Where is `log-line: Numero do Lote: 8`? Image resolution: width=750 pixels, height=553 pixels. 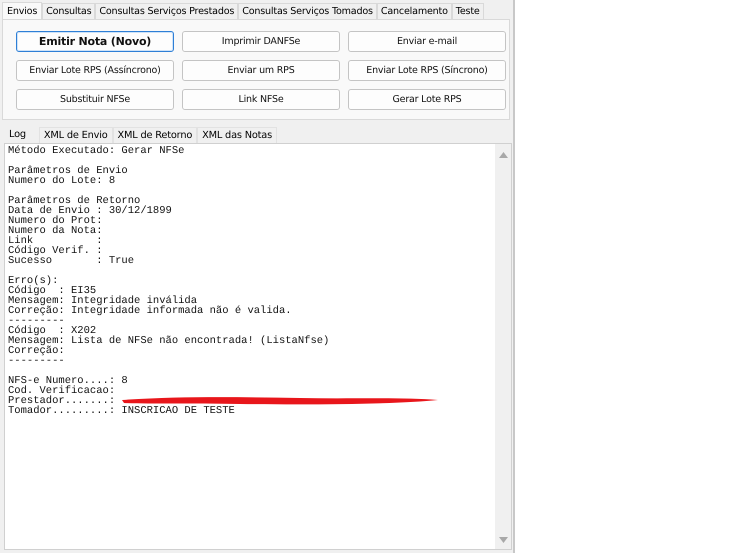
log-line: Numero do Lote: 8 is located at coordinates (62, 181).